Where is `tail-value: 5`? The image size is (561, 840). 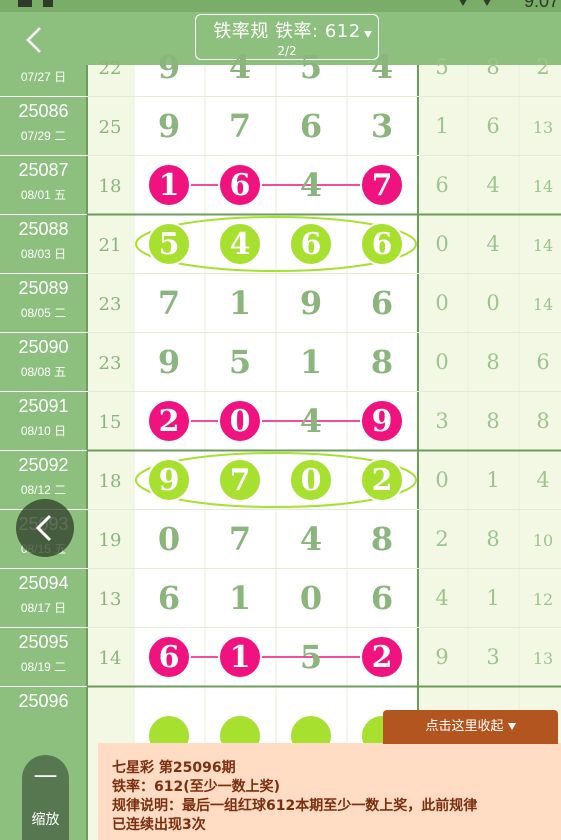
tail-value: 5 is located at coordinates (441, 67).